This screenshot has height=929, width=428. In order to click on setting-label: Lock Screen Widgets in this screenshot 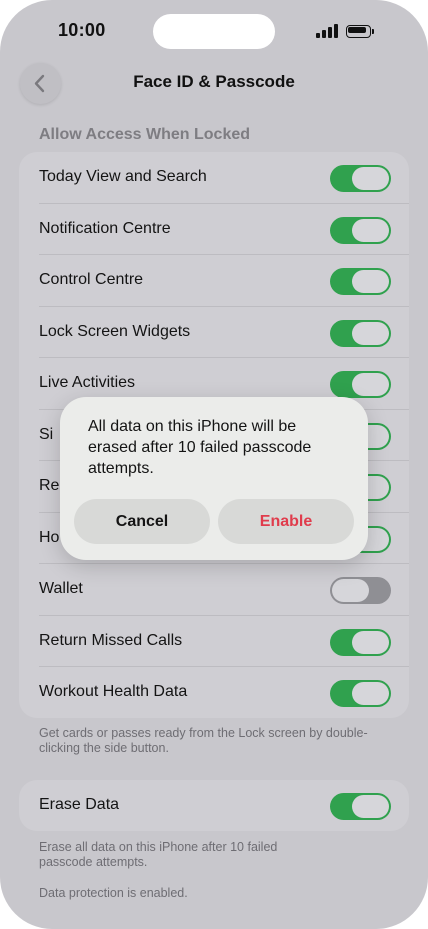, I will do `click(115, 331)`.